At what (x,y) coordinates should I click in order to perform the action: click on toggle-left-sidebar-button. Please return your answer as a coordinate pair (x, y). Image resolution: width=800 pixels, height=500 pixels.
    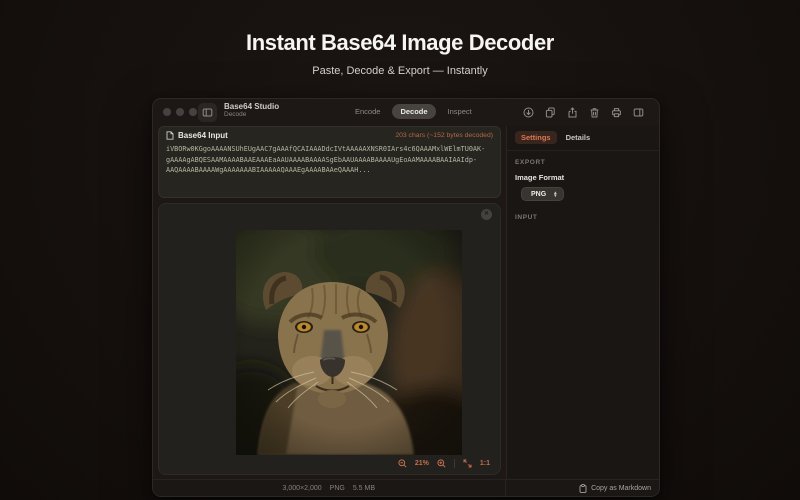
    Looking at the image, I should click on (207, 112).